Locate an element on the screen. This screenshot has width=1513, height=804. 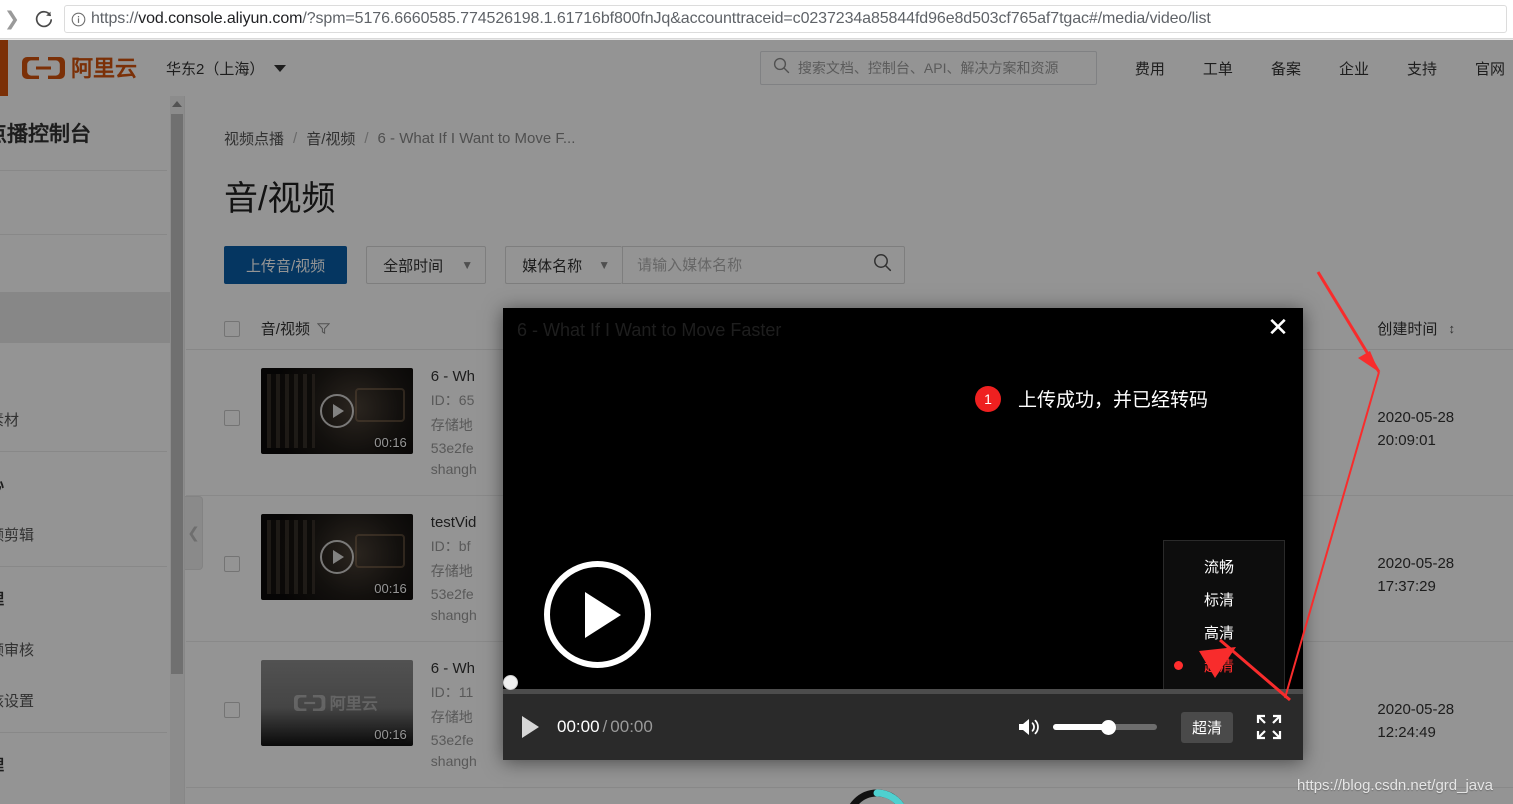
sidebar-group-production: 生产中心 is located at coordinates (92, 483).